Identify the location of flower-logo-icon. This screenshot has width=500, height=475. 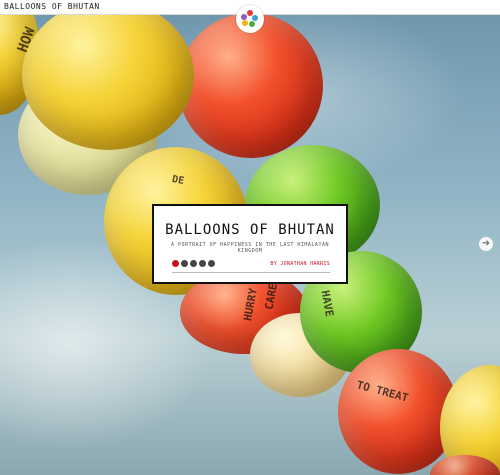
(250, 19).